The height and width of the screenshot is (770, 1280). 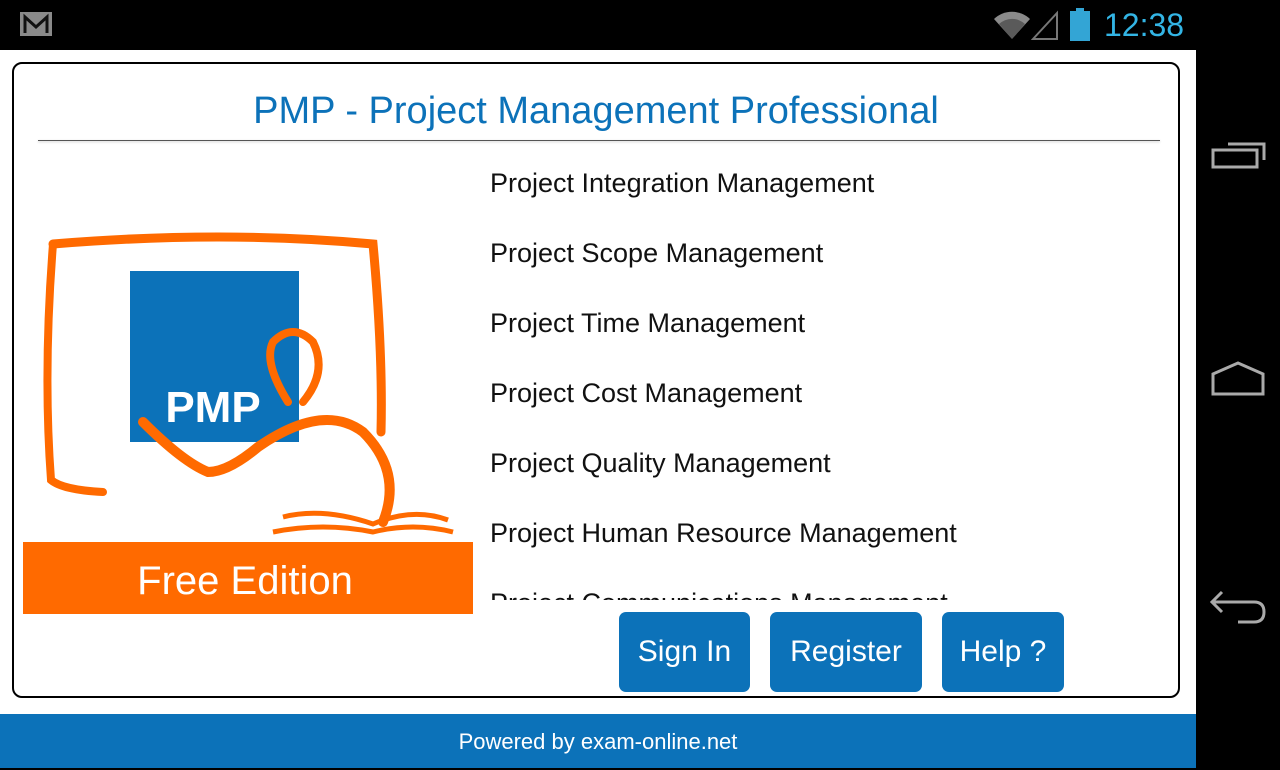 What do you see at coordinates (846, 652) in the screenshot?
I see `register-button: Register` at bounding box center [846, 652].